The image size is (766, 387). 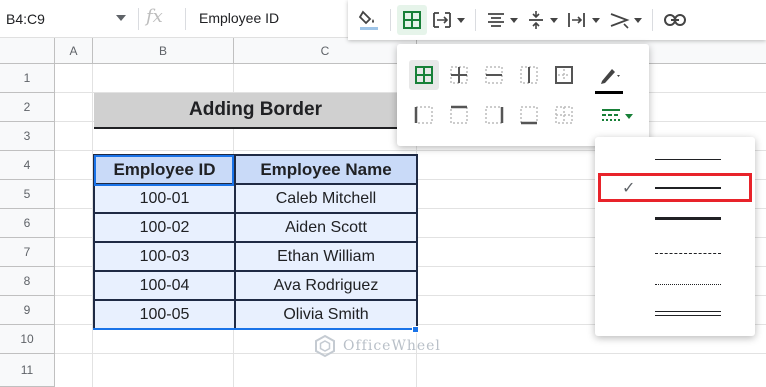 What do you see at coordinates (65, 19) in the screenshot?
I see `name-box: B4:C9` at bounding box center [65, 19].